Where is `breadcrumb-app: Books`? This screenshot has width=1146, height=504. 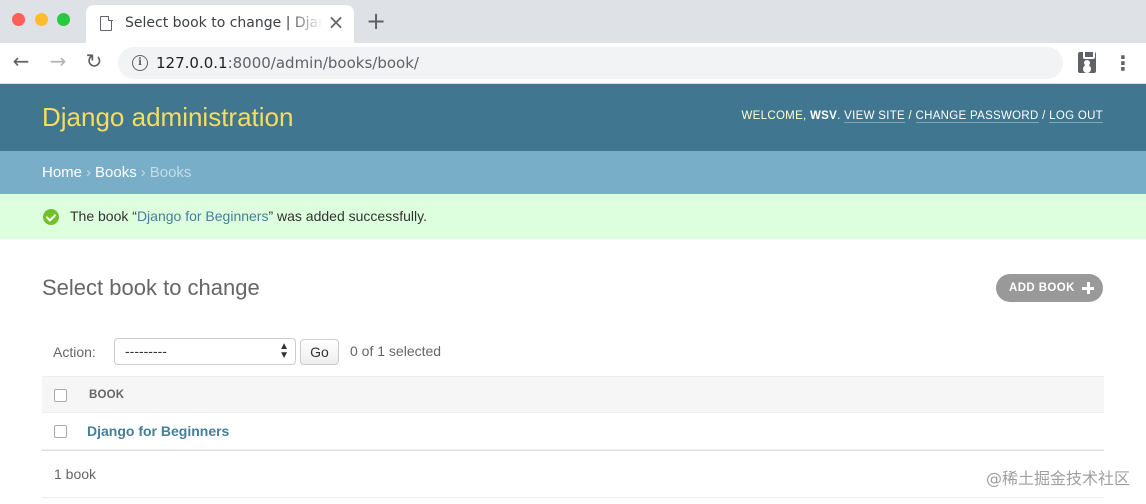
breadcrumb-app: Books is located at coordinates (116, 172).